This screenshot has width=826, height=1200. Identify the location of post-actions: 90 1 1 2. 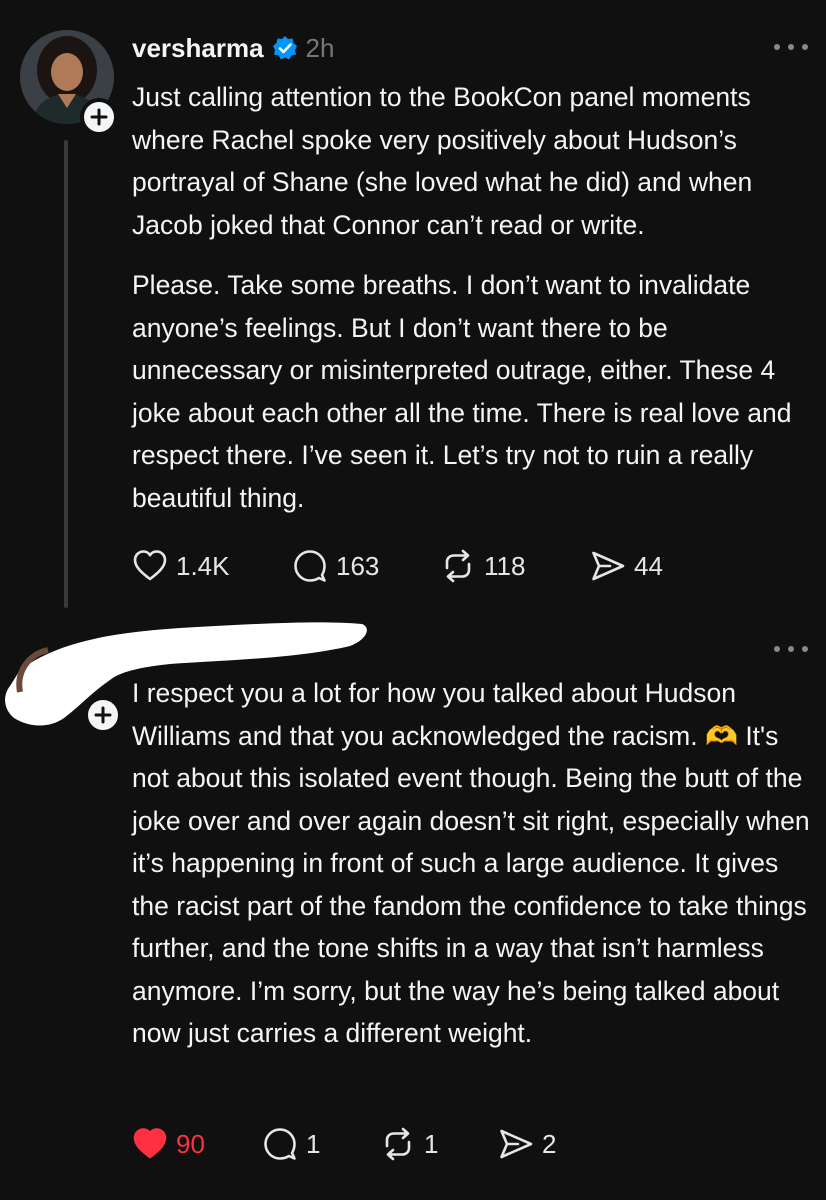
(365, 1144).